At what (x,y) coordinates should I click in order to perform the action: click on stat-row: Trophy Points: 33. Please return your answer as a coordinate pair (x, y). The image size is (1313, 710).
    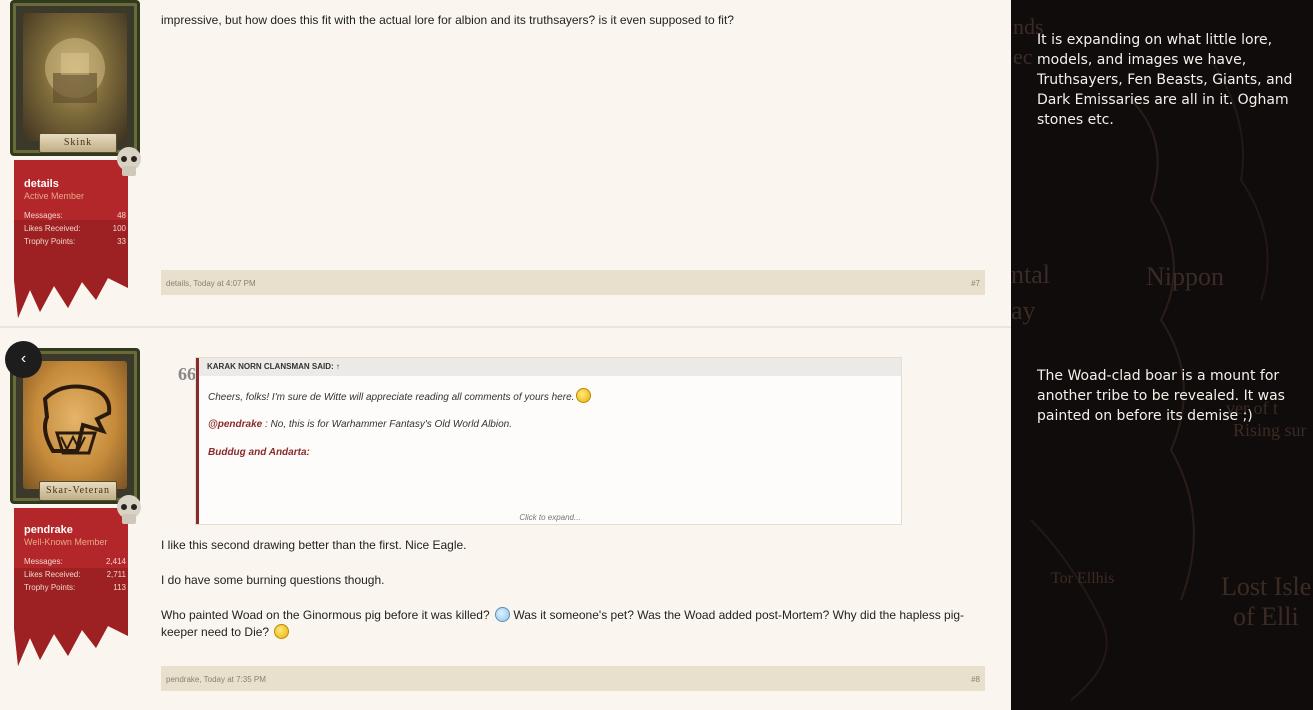
    Looking at the image, I should click on (75, 243).